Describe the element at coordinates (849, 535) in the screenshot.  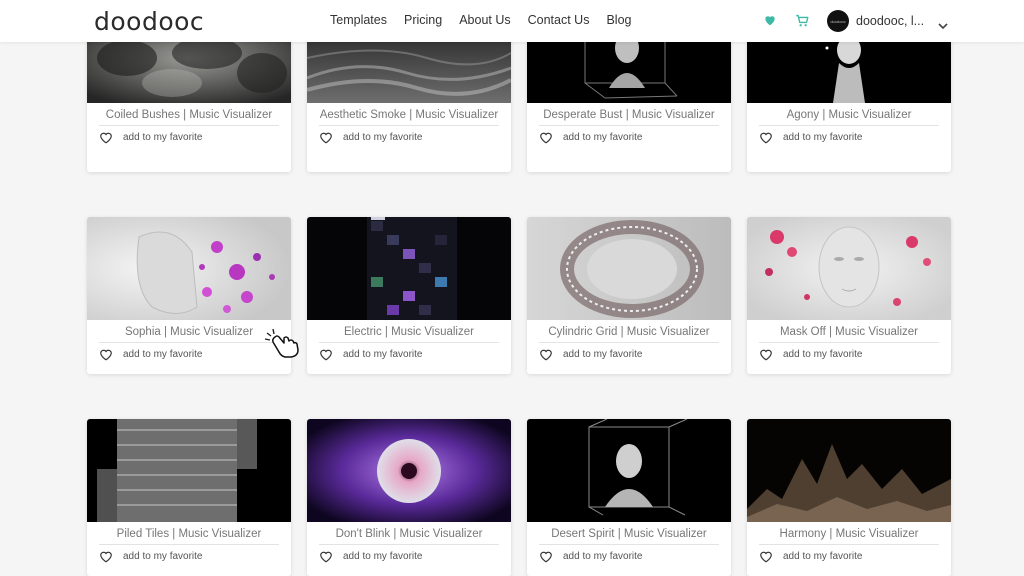
I see `template-title: Harmony | Music Visualizer` at that location.